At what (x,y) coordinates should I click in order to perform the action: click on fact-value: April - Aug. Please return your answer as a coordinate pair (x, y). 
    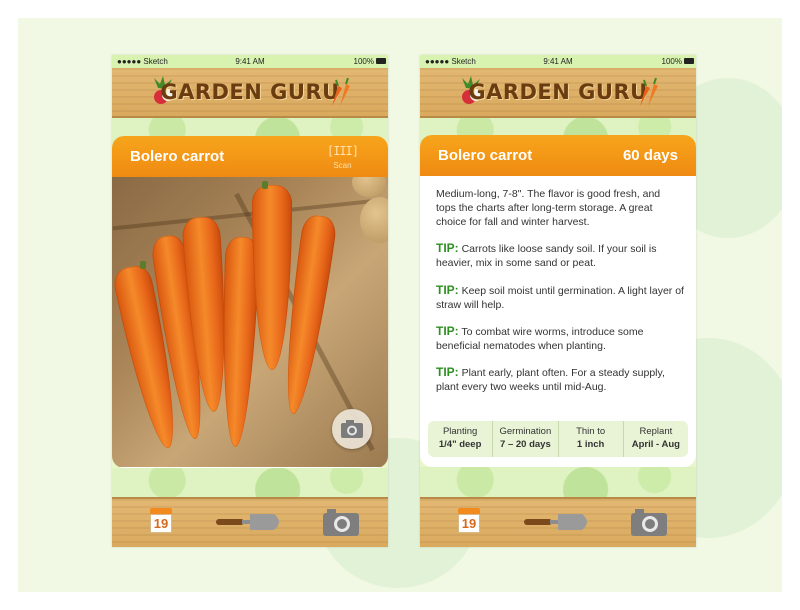
    Looking at the image, I should click on (655, 444).